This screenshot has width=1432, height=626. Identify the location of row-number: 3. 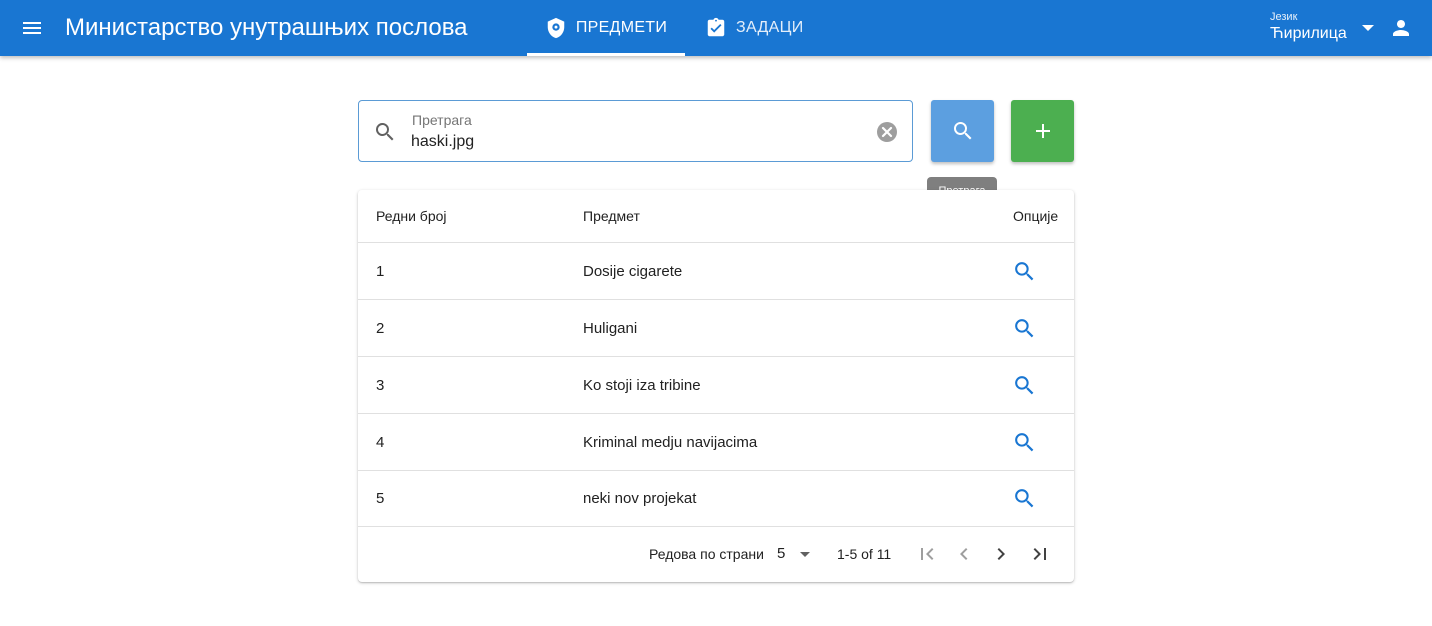
(380, 385).